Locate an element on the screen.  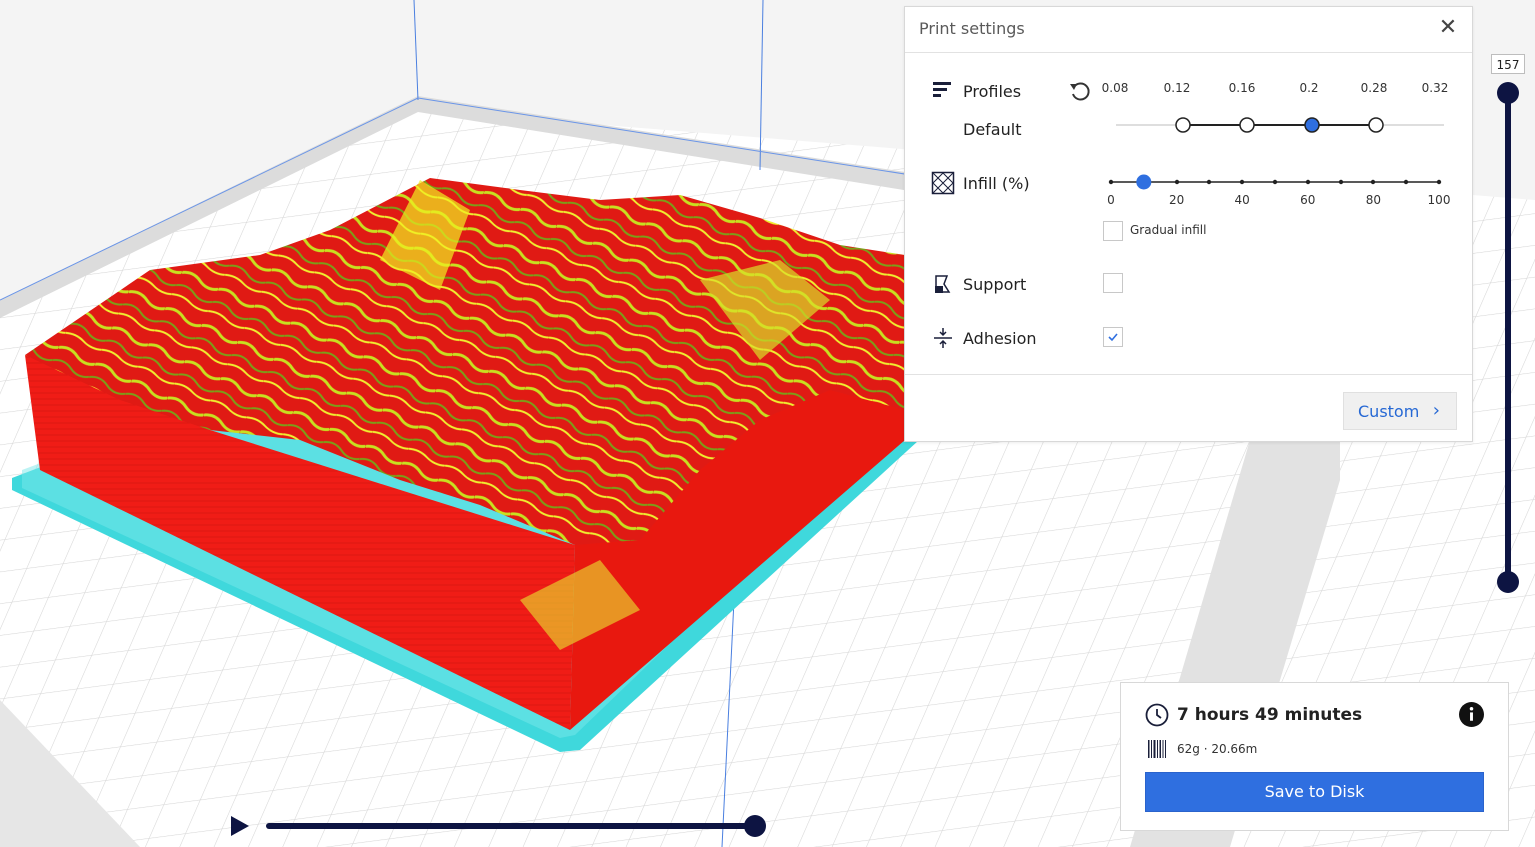
custom-button-label: Custom is located at coordinates (1389, 411).